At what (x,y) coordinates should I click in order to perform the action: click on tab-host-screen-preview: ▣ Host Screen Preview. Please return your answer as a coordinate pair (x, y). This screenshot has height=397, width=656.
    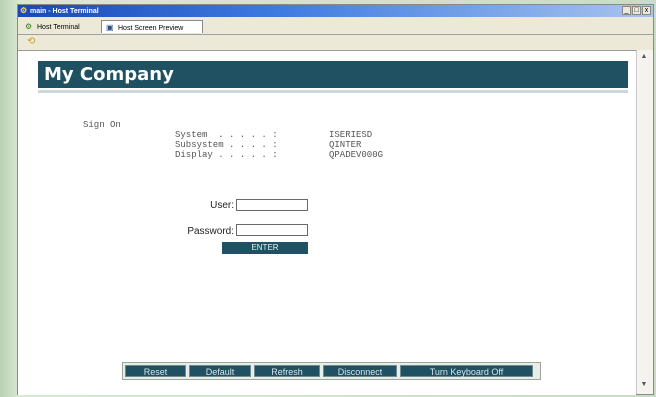
    Looking at the image, I should click on (152, 26).